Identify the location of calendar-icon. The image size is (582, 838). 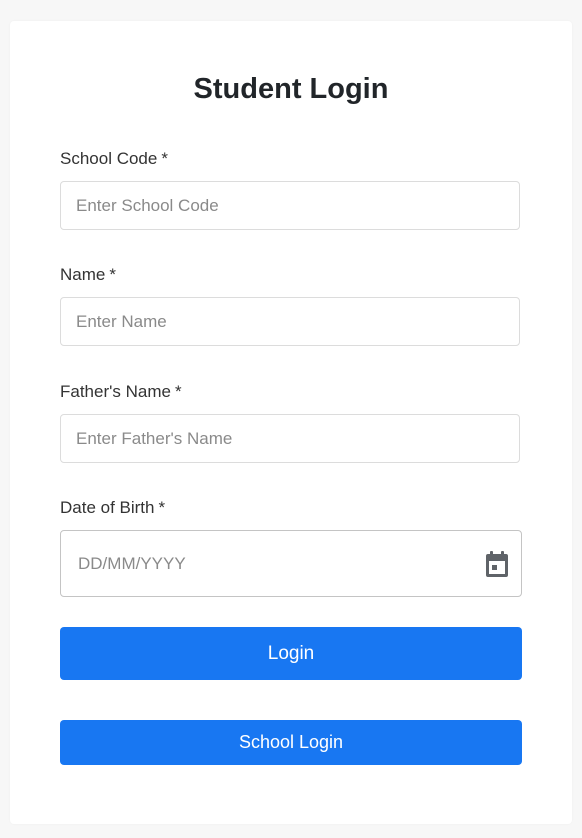
(497, 564).